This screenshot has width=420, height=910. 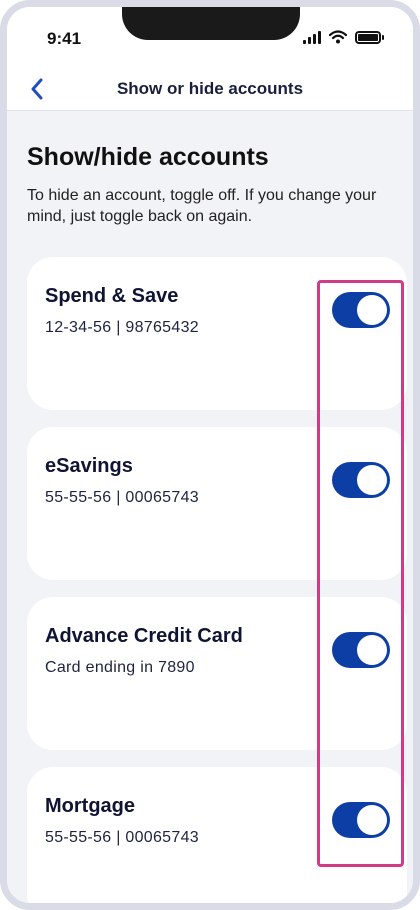 What do you see at coordinates (112, 296) in the screenshot?
I see `account-name: Spend & Save` at bounding box center [112, 296].